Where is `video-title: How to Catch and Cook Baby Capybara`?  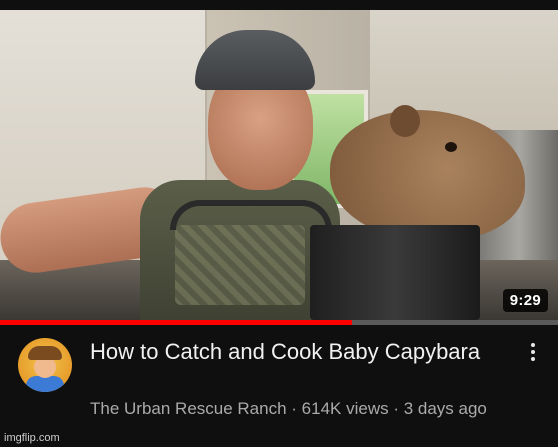
video-title: How to Catch and Cook Baby Capybara is located at coordinates (295, 352).